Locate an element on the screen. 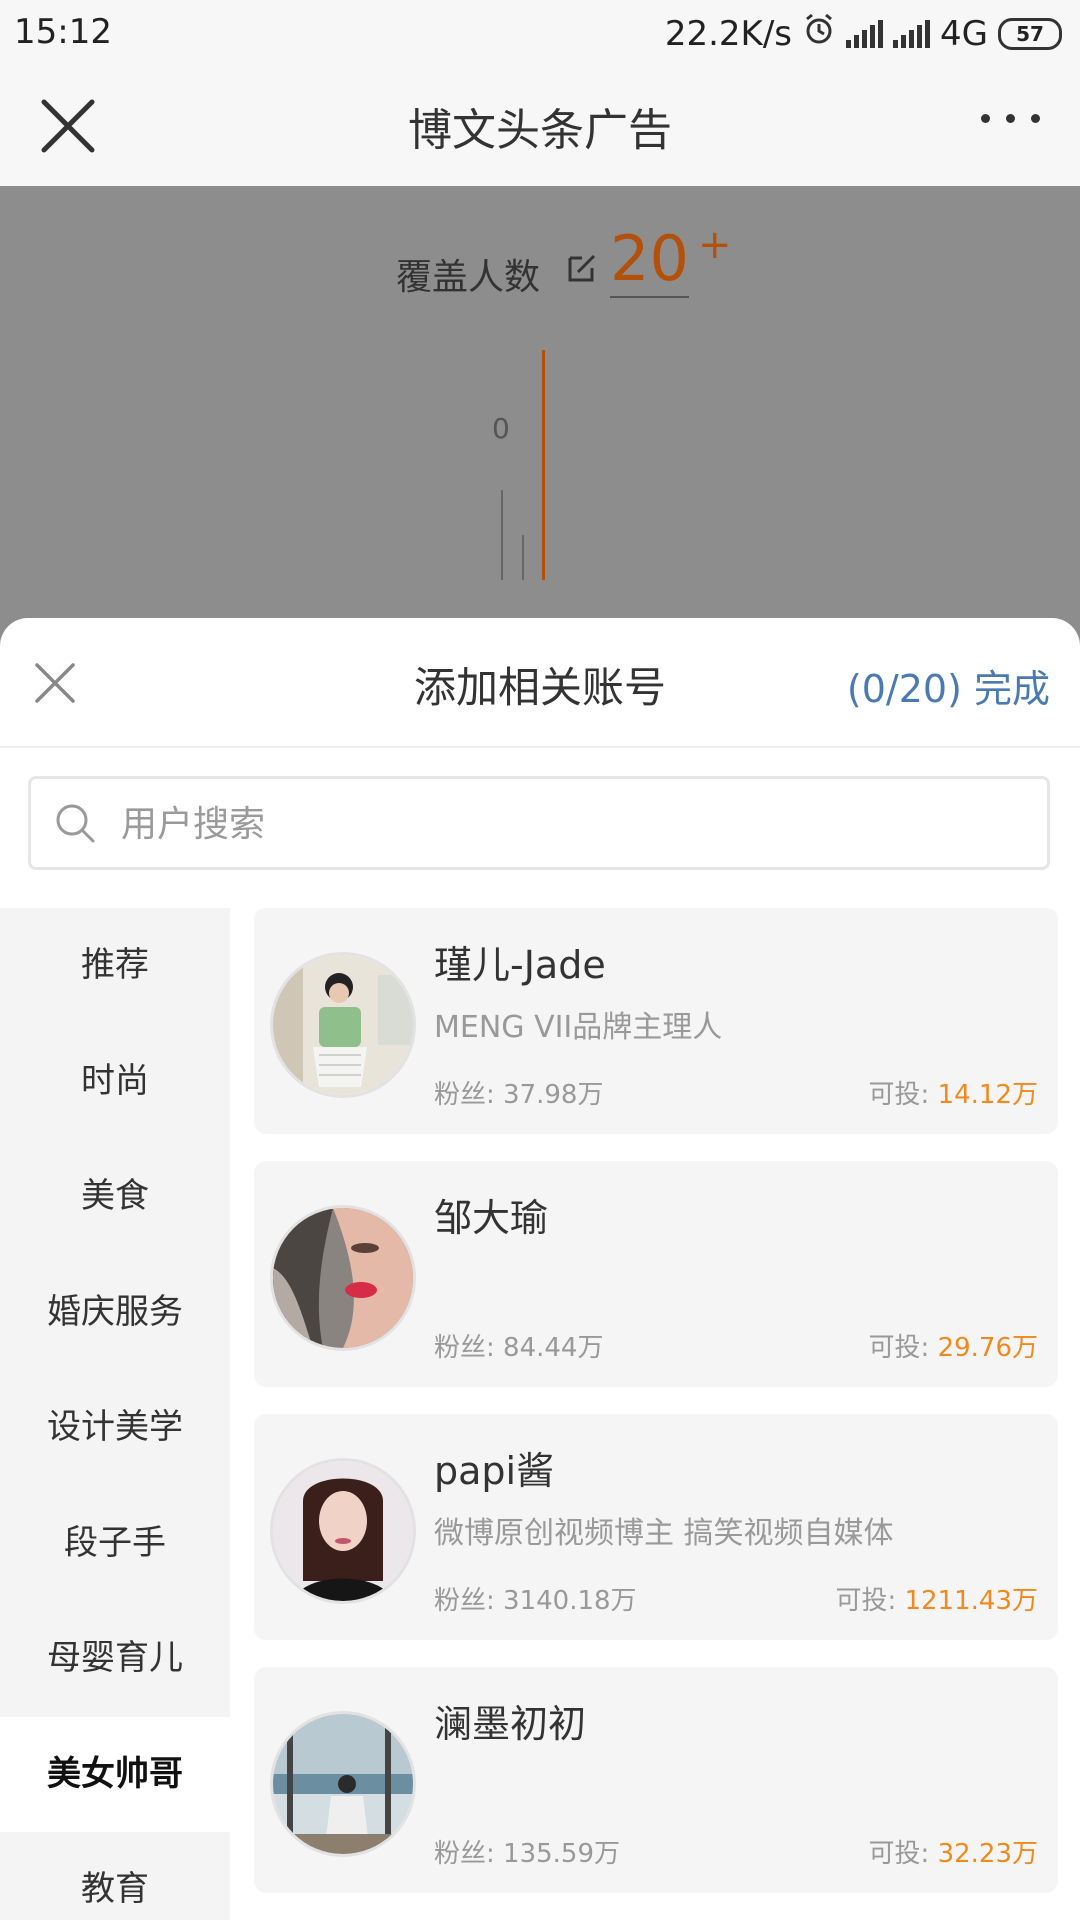 This screenshot has height=1920, width=1080. net-speed: 22.2K/s is located at coordinates (728, 33).